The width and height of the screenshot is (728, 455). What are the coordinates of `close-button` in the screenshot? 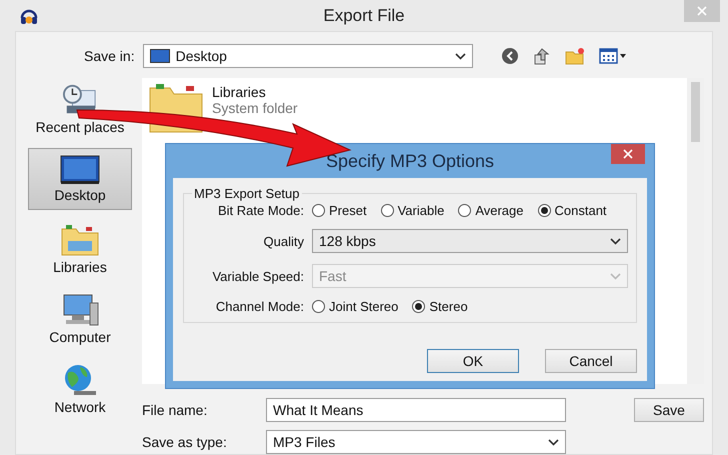 It's located at (628, 154).